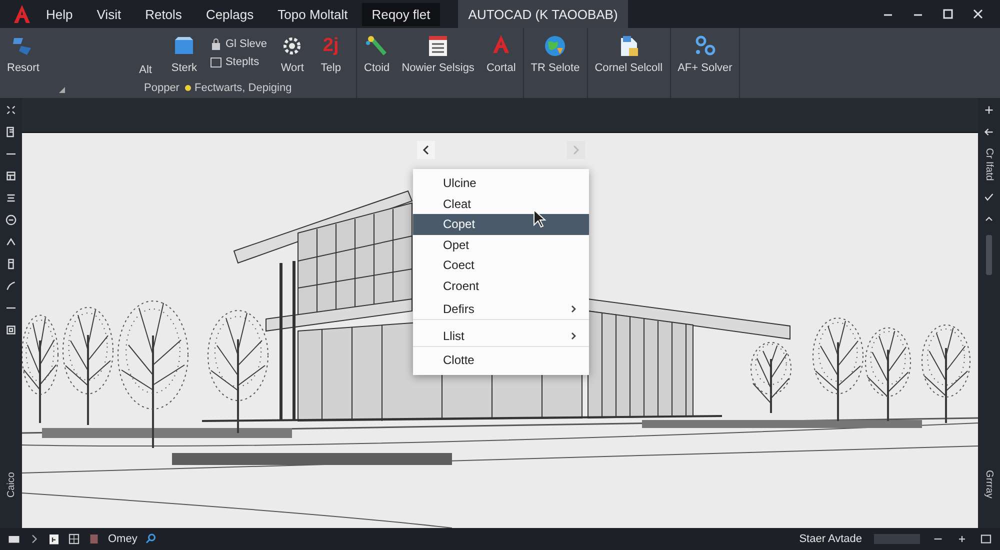 This screenshot has width=1000, height=550. Describe the element at coordinates (986, 539) in the screenshot. I see `window-icon` at that location.